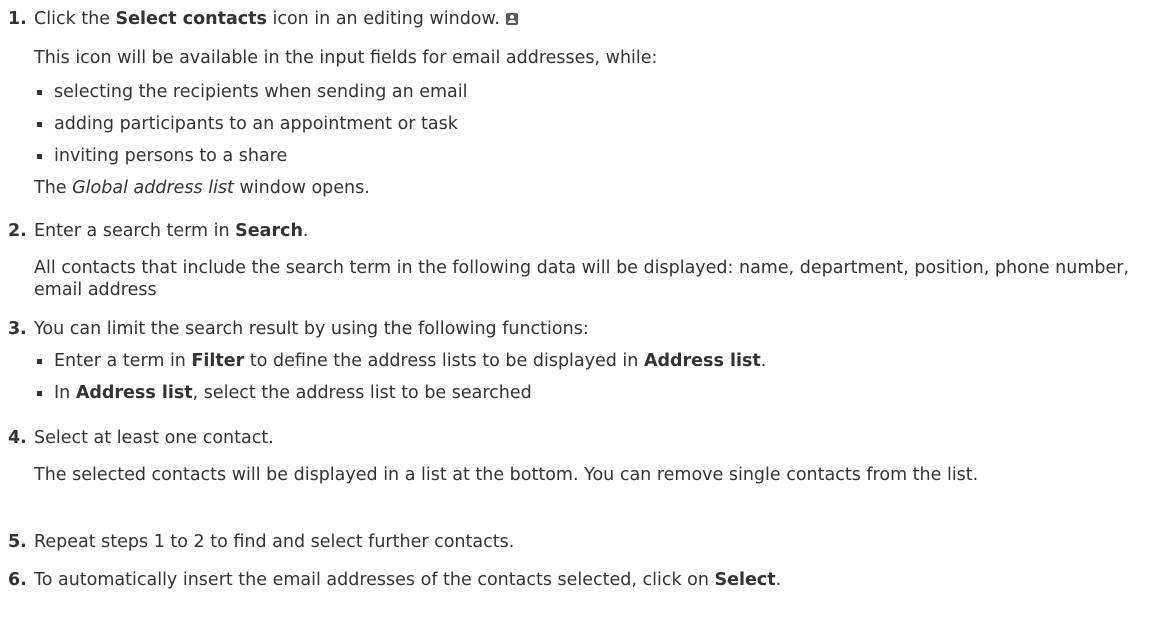  I want to click on step-result: The Global address list window opens., so click(202, 188).